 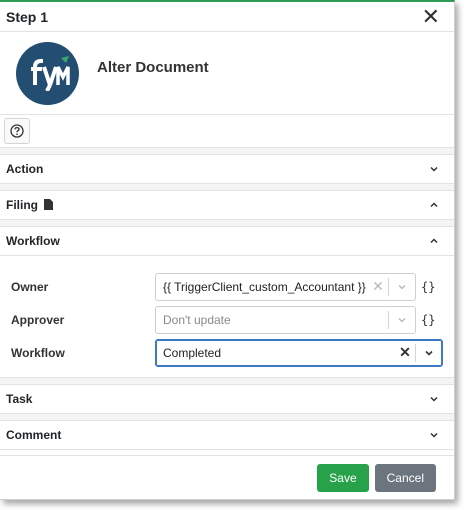 I want to click on help-icon, so click(x=17, y=131).